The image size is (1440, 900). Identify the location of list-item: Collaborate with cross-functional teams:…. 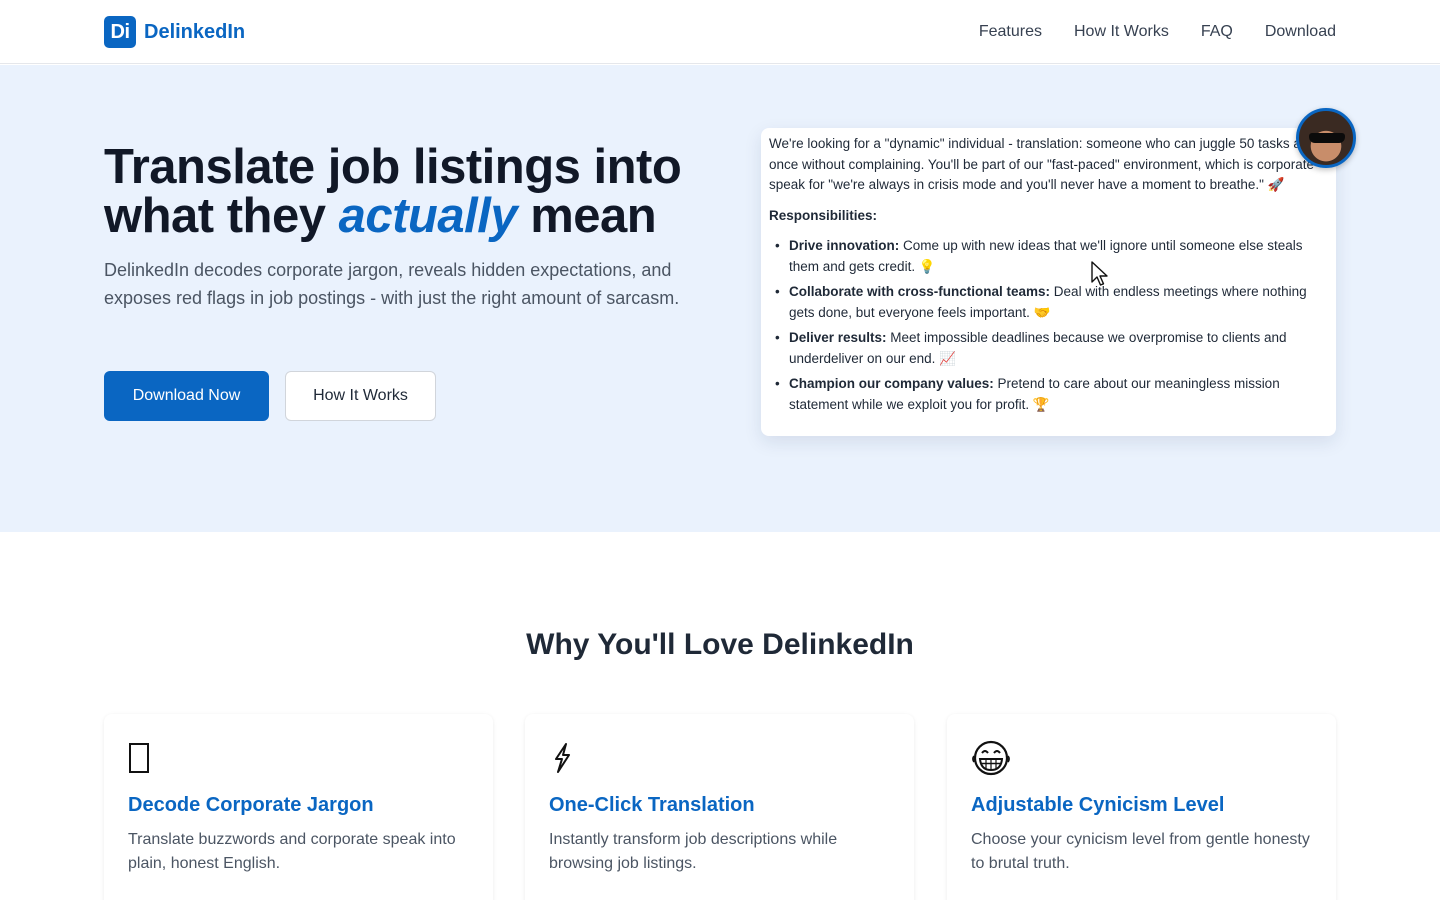
(1048, 302).